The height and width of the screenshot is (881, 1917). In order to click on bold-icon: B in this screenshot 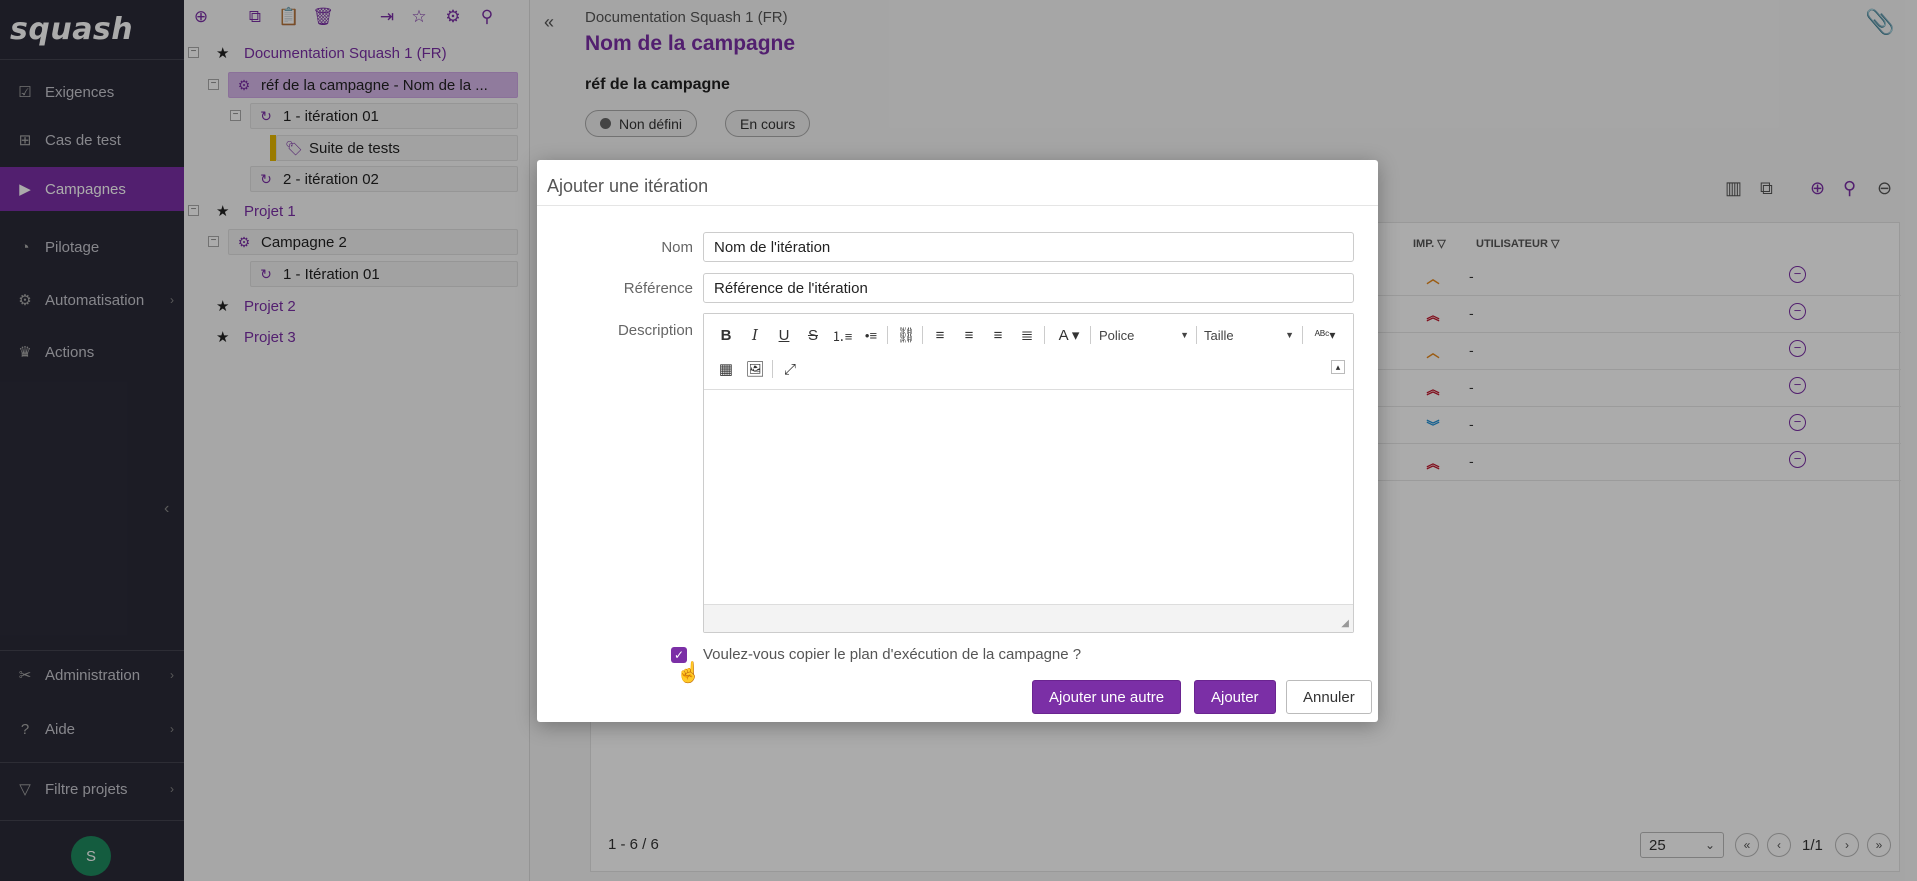, I will do `click(726, 335)`.